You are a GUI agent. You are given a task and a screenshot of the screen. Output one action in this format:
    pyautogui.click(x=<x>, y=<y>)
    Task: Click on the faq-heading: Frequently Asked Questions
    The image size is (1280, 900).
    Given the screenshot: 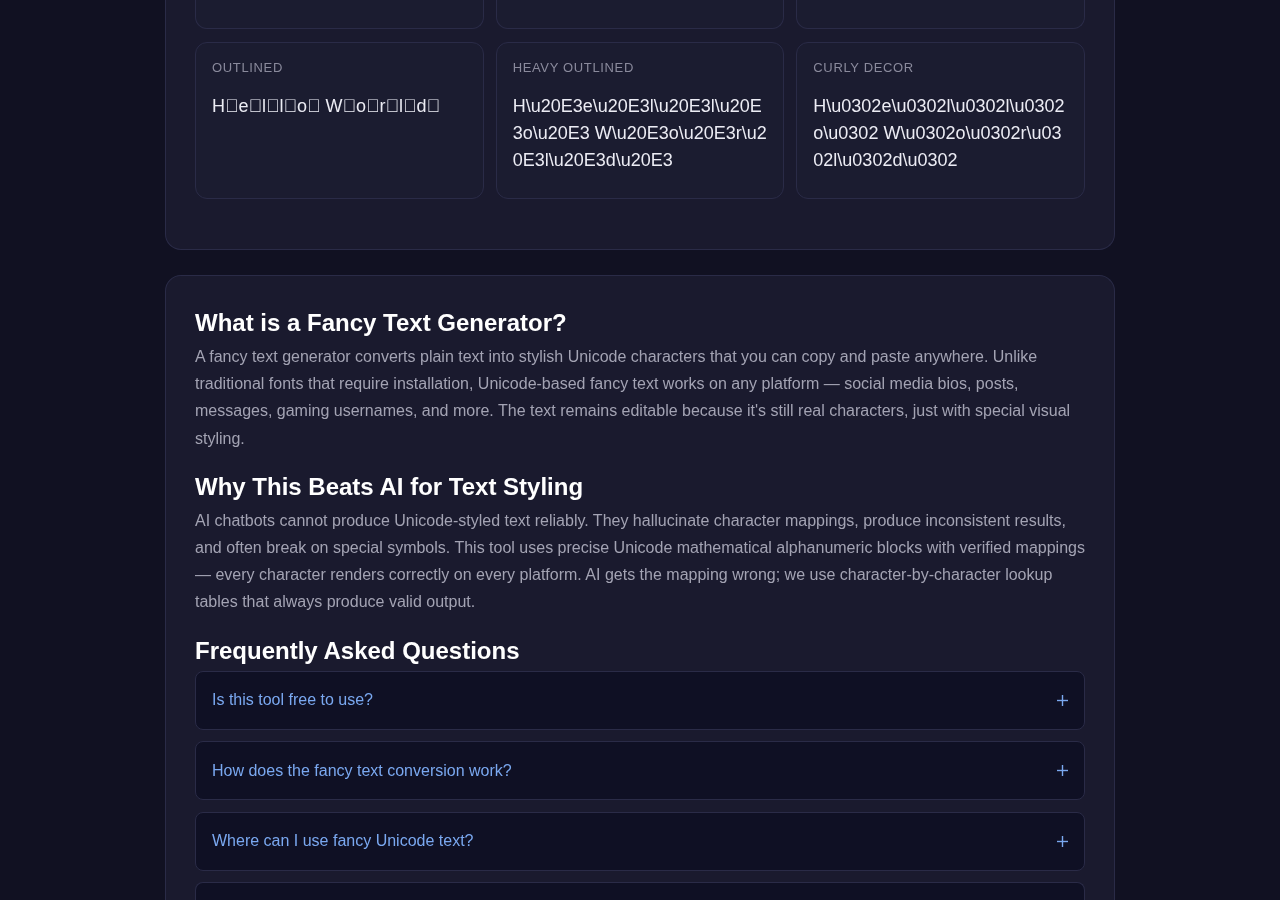 What is the action you would take?
    pyautogui.click(x=358, y=650)
    